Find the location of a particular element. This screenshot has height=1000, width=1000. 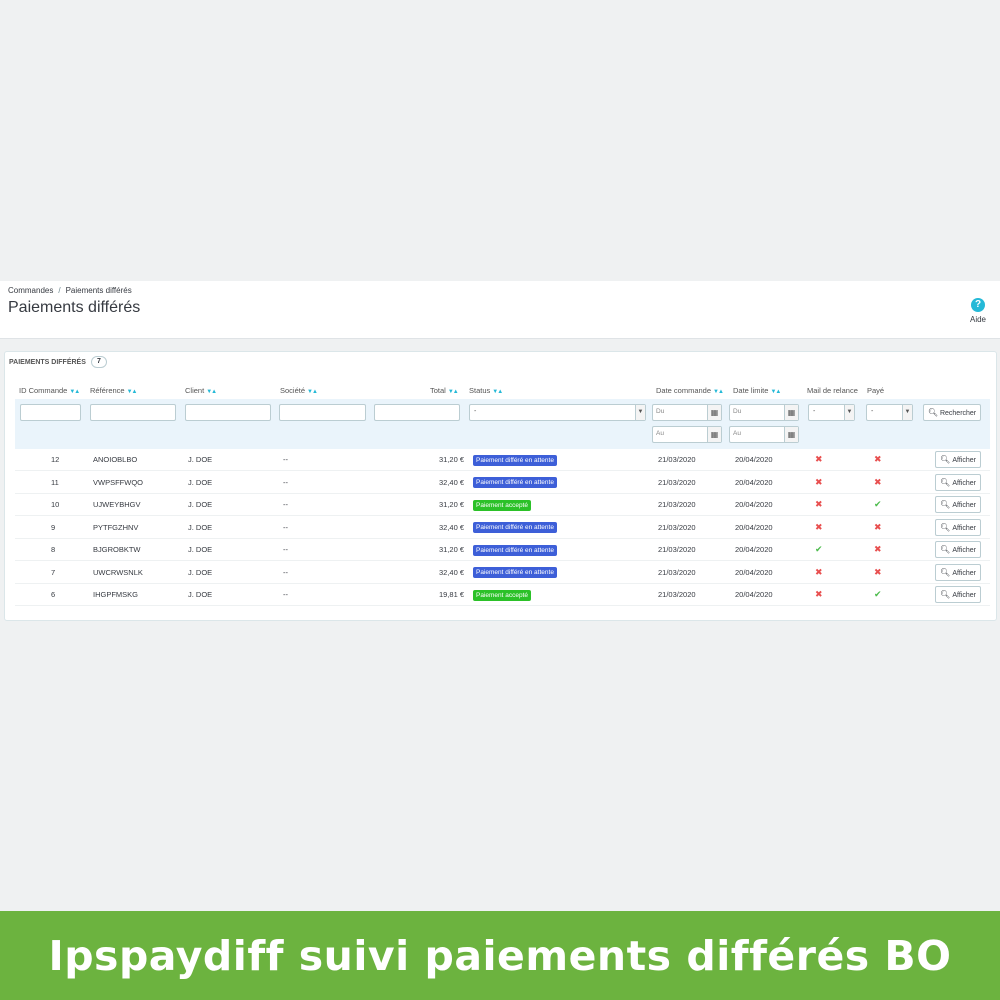

filter-date-limite-from: Du ▦ is located at coordinates (764, 412).